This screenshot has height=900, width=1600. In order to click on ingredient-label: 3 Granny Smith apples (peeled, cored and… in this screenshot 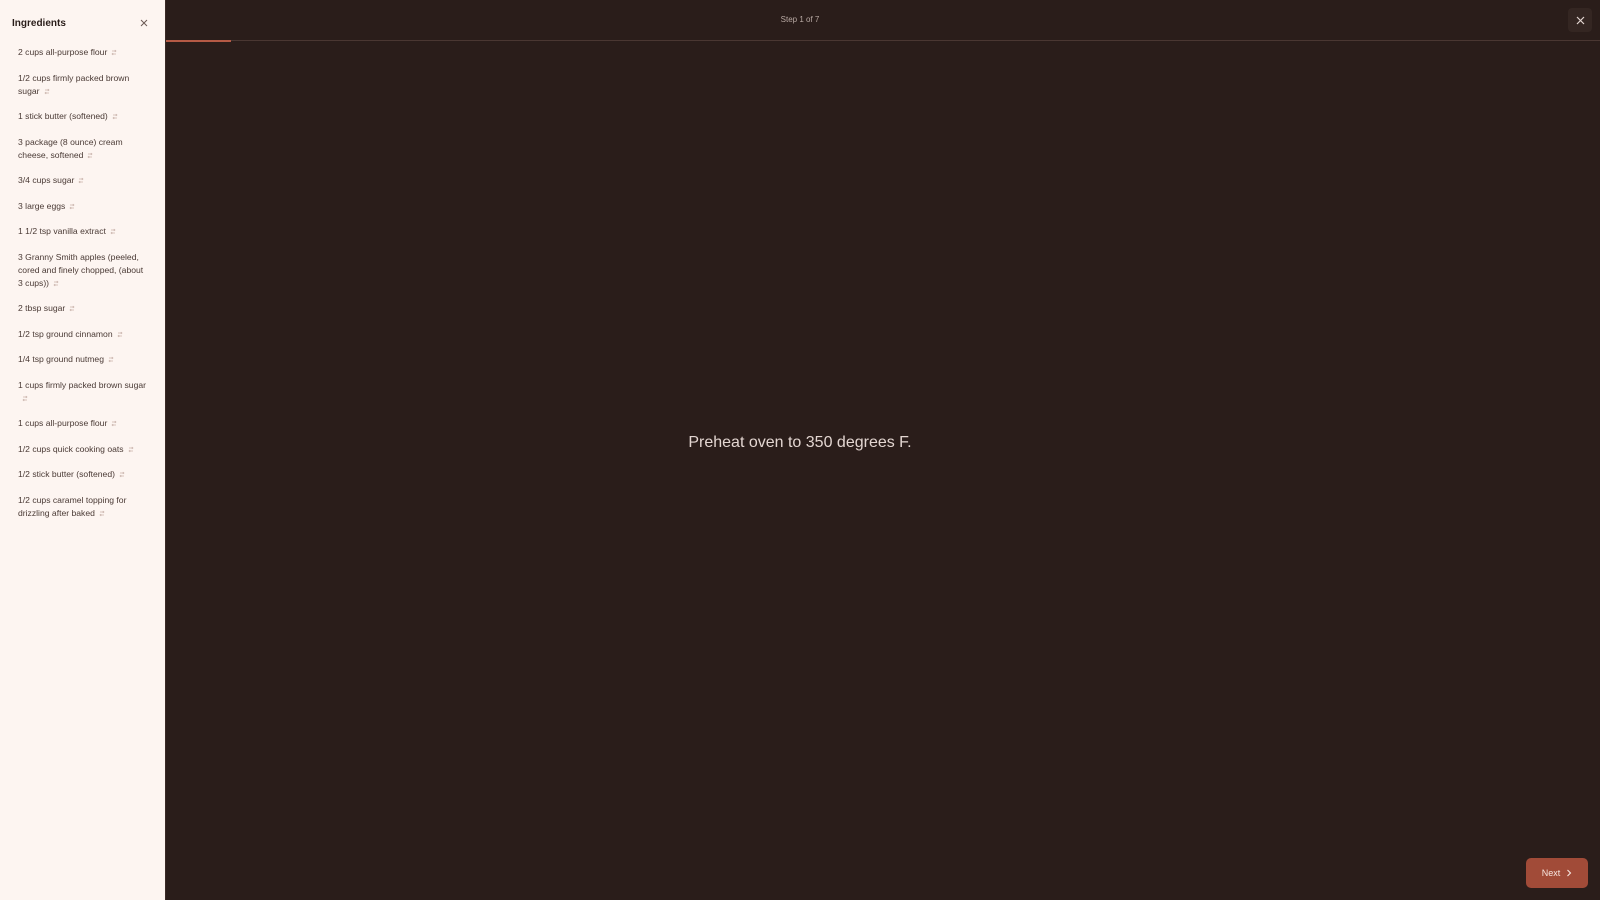, I will do `click(81, 269)`.